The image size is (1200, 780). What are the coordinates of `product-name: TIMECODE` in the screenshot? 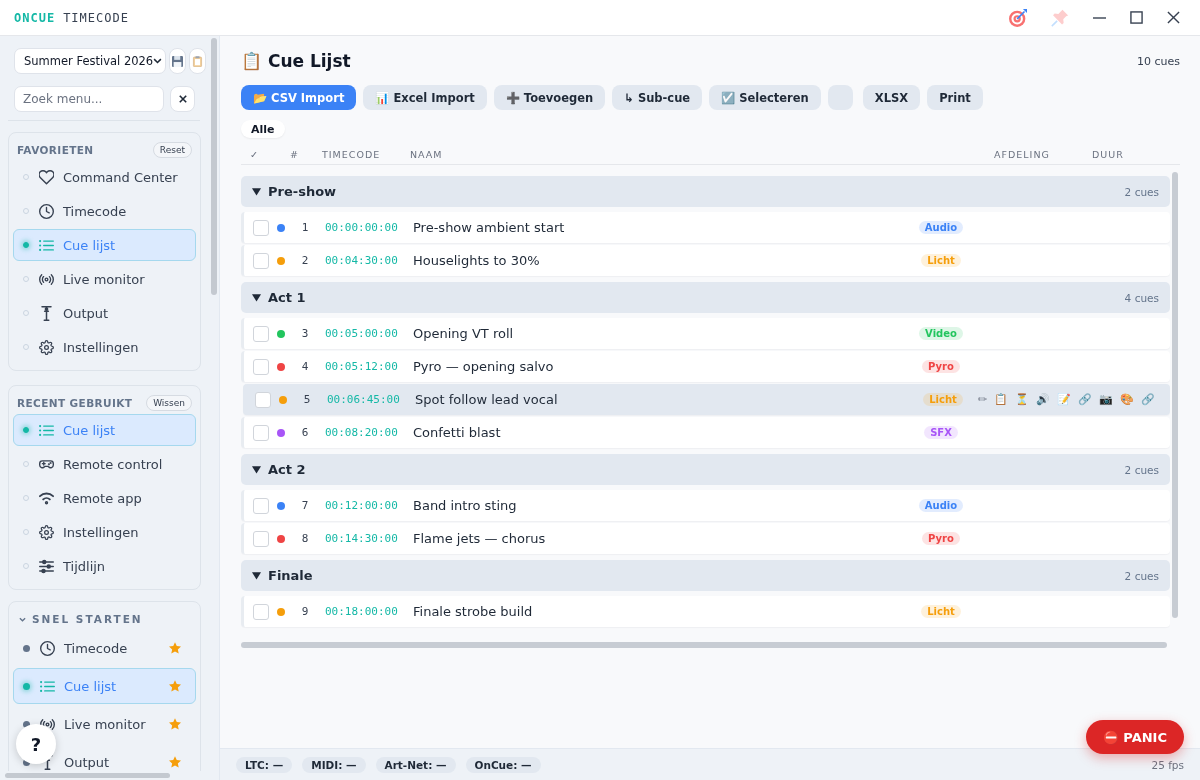 It's located at (96, 17).